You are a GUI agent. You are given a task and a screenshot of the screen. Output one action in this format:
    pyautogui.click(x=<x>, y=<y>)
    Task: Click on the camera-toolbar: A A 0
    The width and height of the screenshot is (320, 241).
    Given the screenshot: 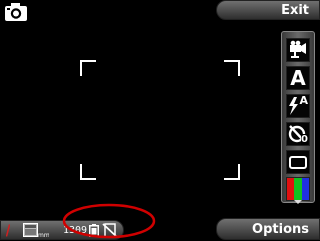 What is the action you would take?
    pyautogui.click(x=298, y=117)
    